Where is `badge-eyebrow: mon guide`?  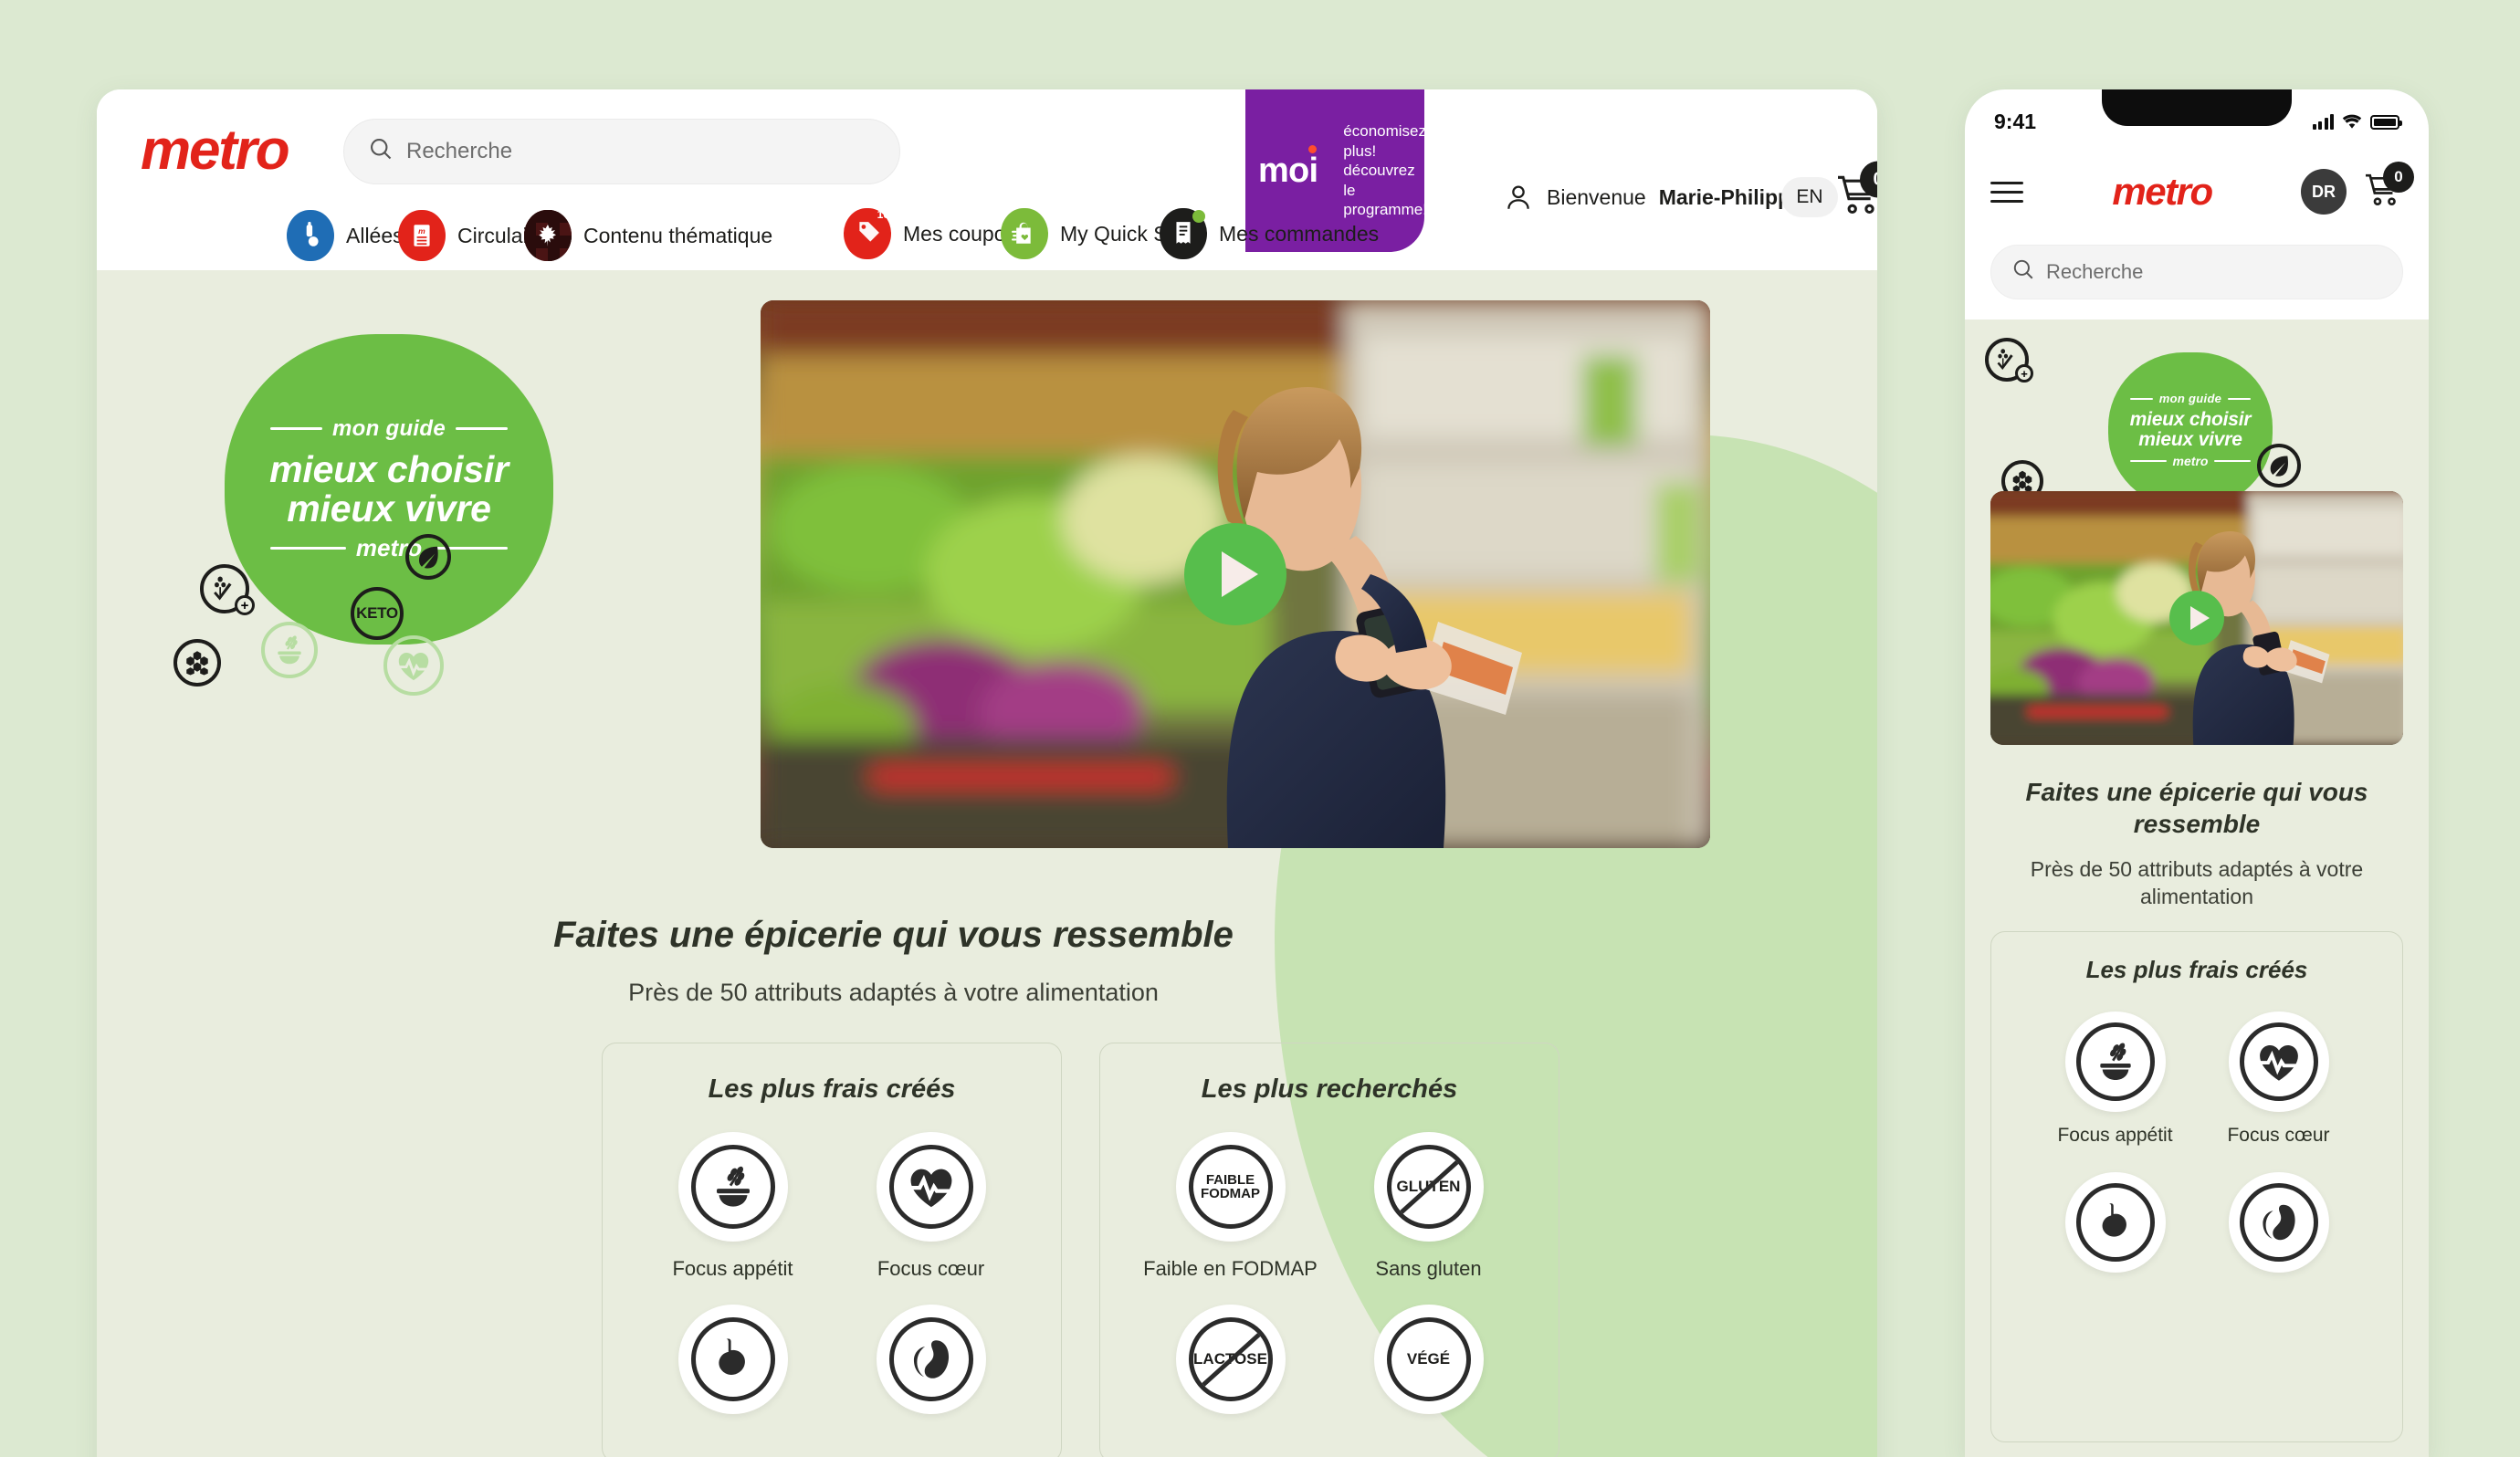 badge-eyebrow: mon guide is located at coordinates (389, 428).